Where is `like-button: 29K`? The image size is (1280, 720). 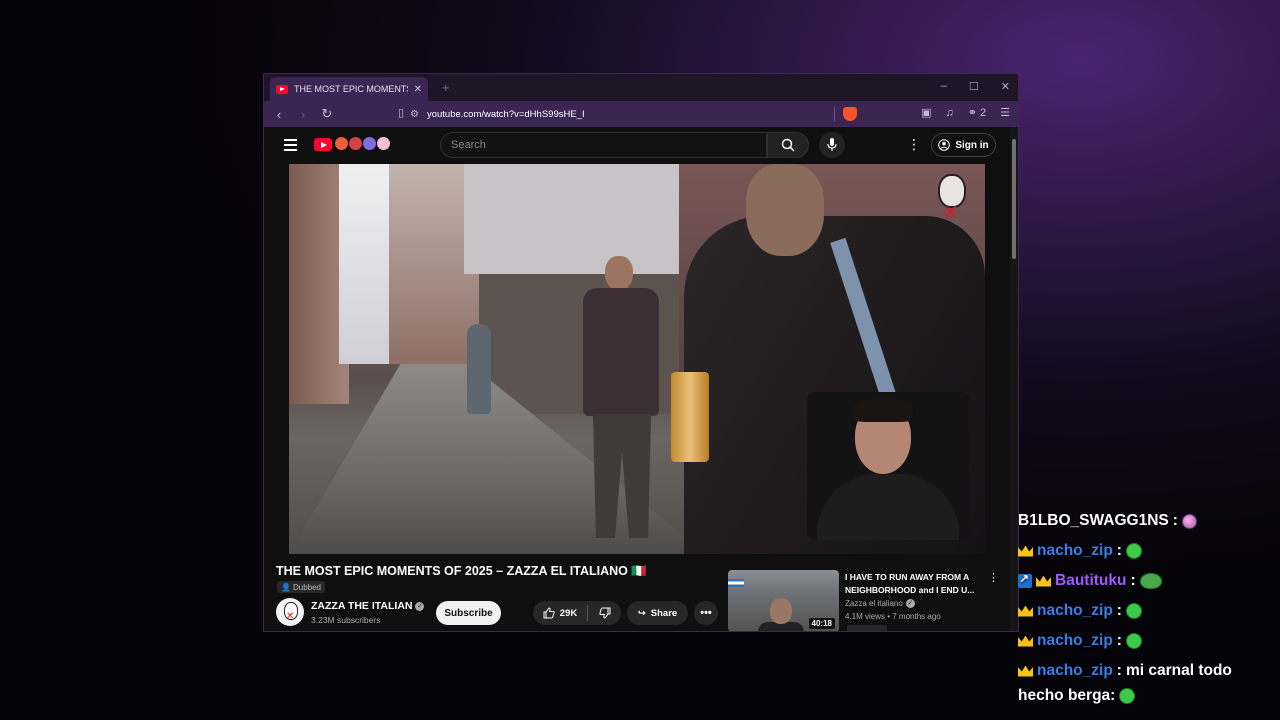 like-button: 29K is located at coordinates (560, 613).